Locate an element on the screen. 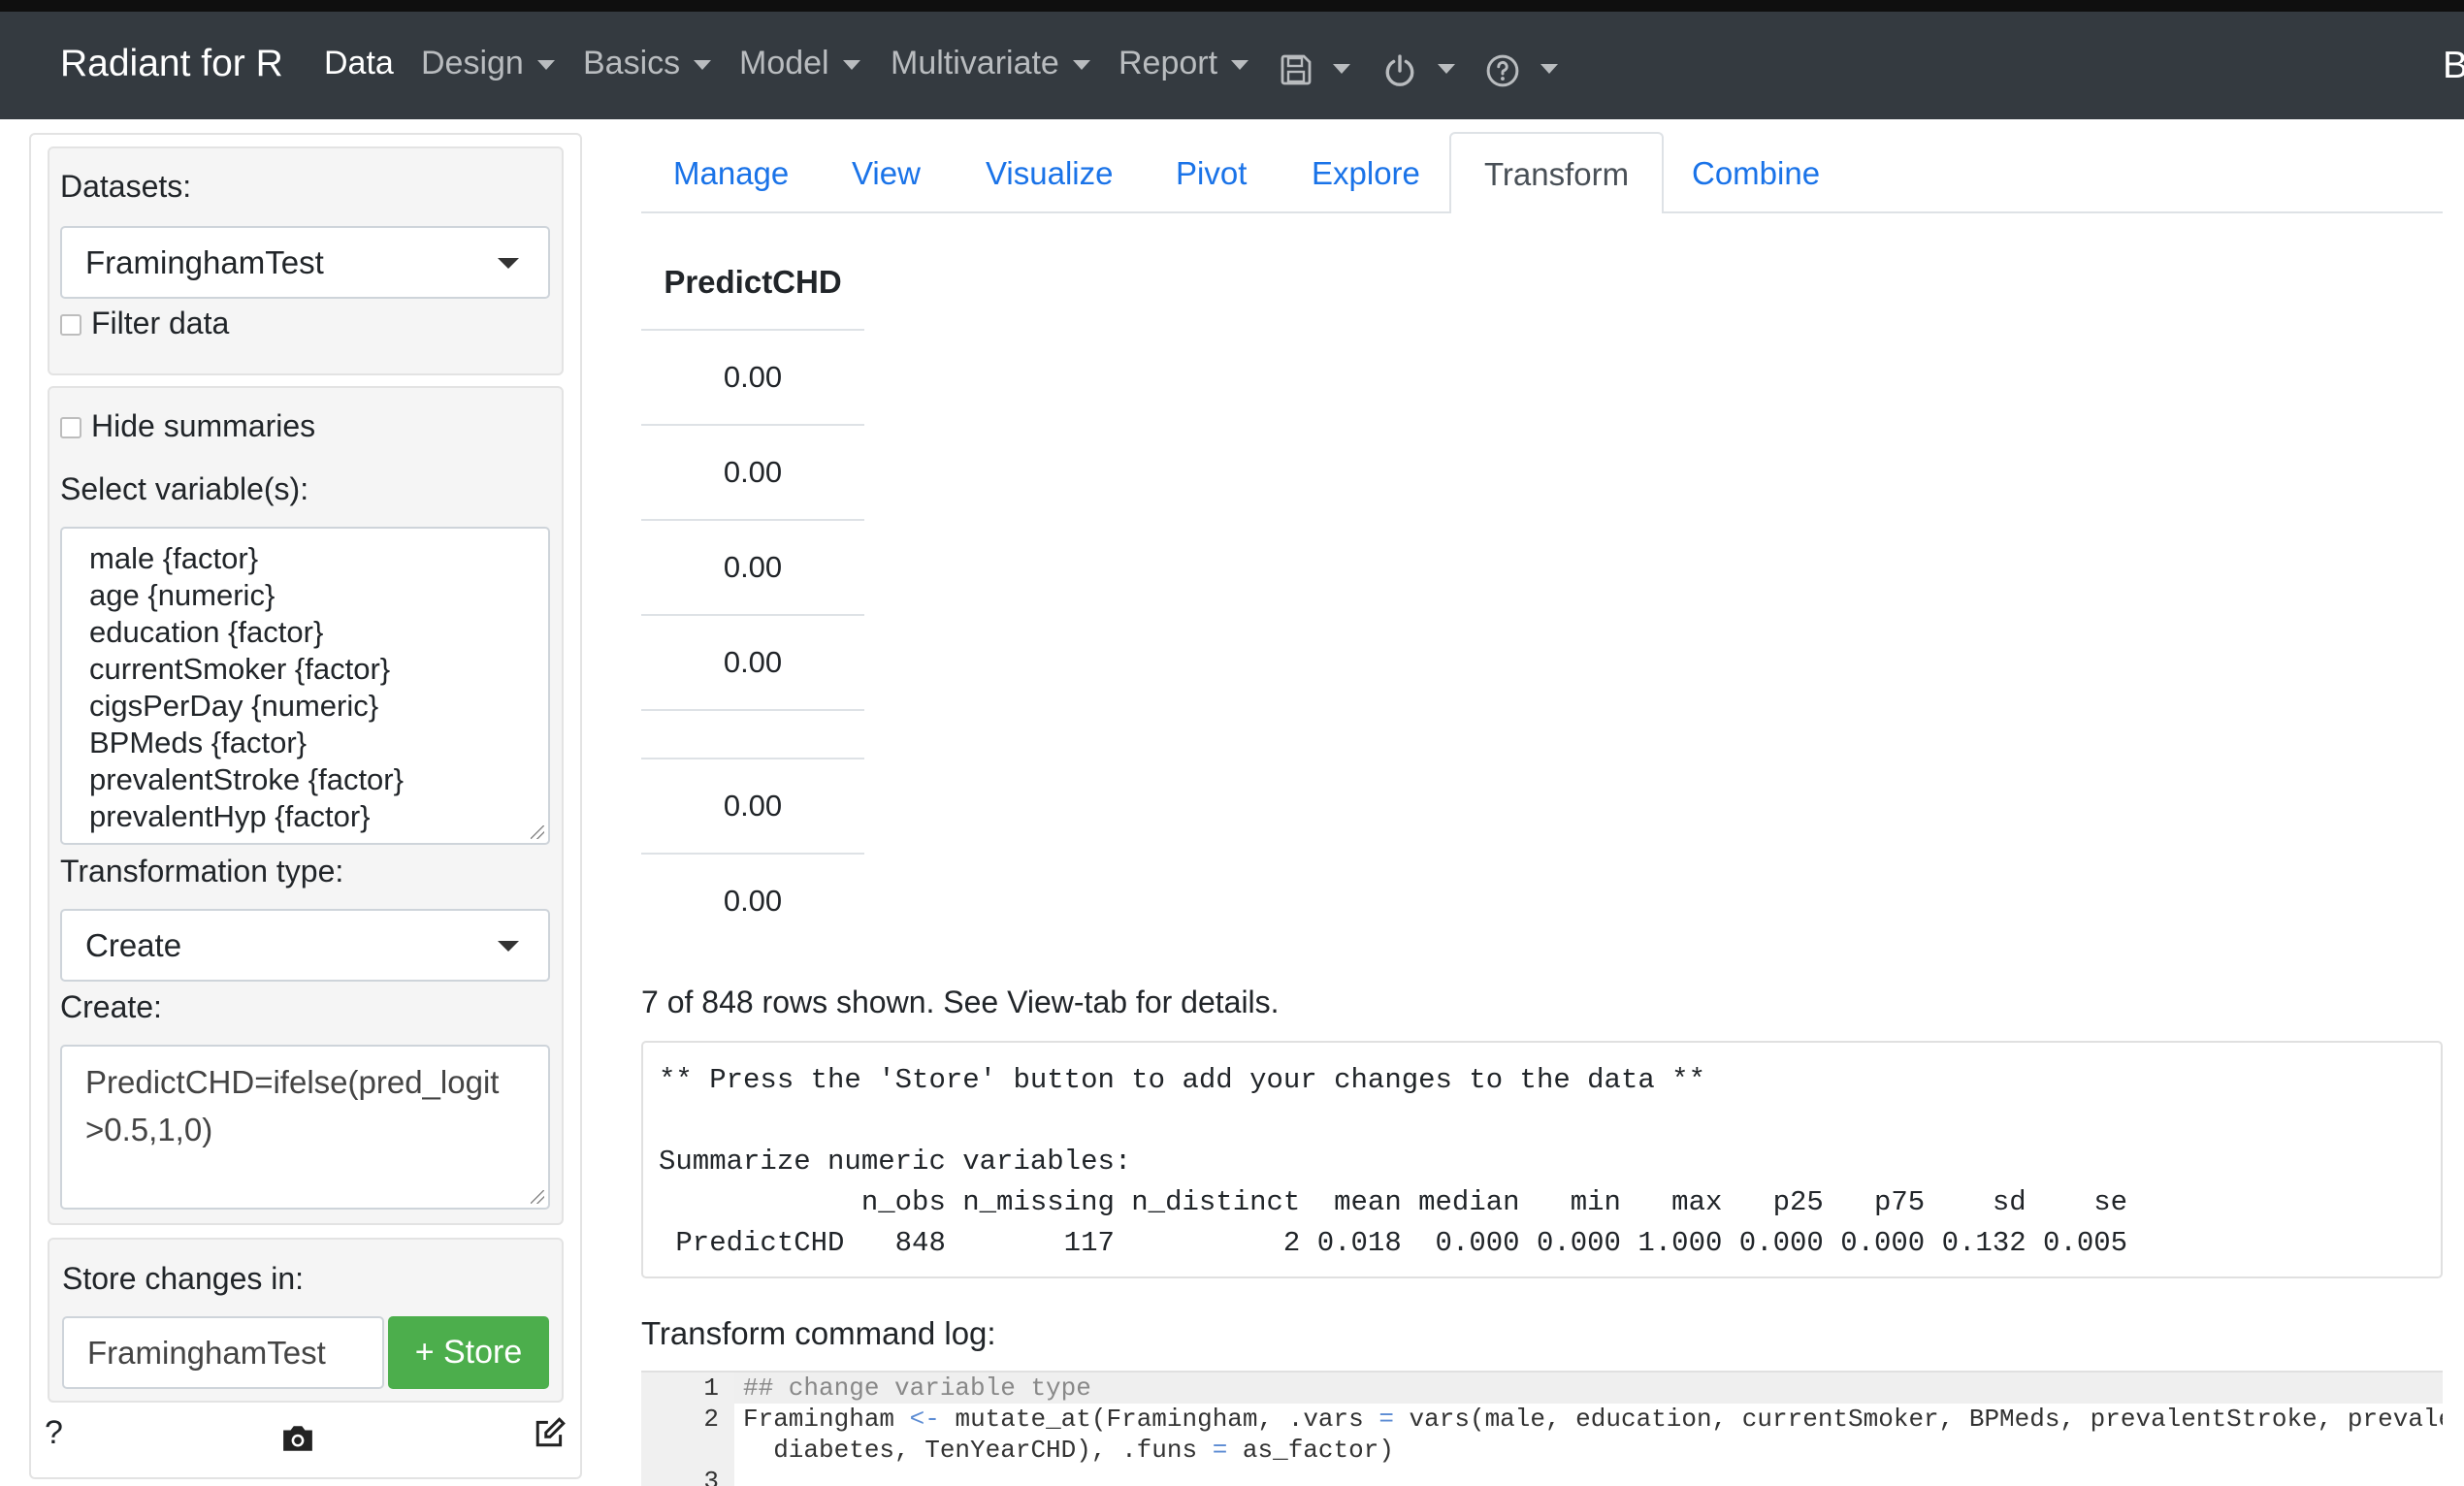 Image resolution: width=2464 pixels, height=1486 pixels. create-textarea-value: PredictCHD=ifelse(pred_logit >0.5,1,0) is located at coordinates (292, 1105).